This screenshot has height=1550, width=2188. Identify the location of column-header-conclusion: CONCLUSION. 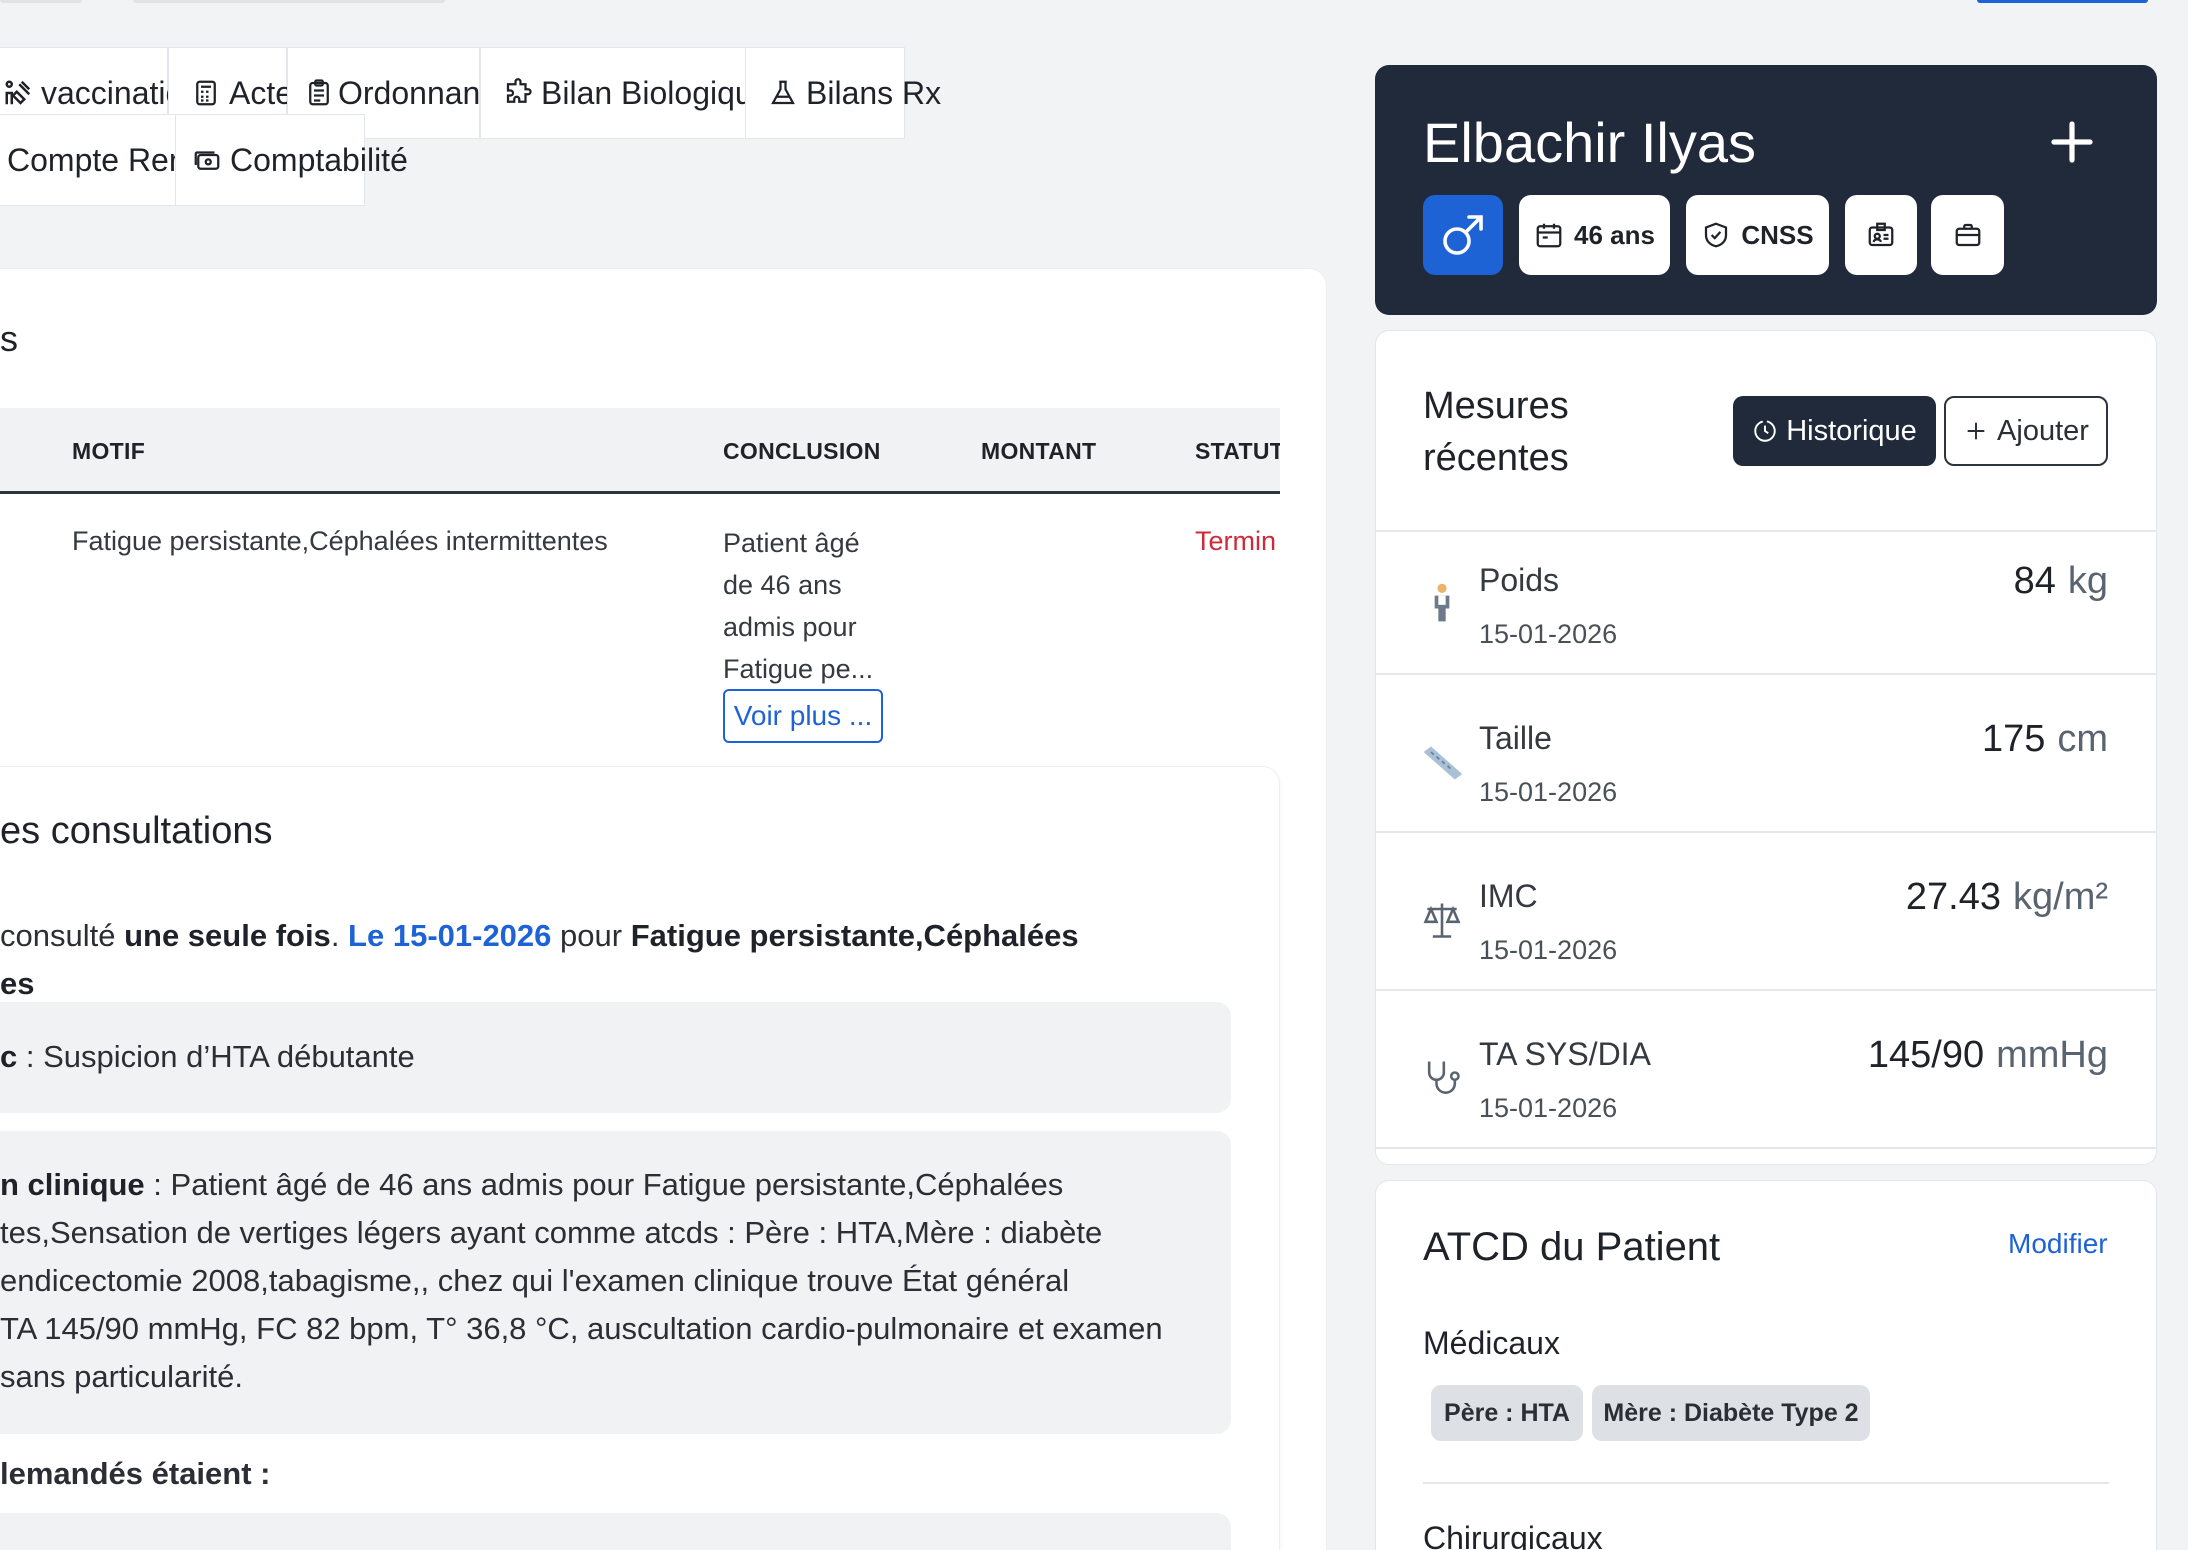
(802, 451).